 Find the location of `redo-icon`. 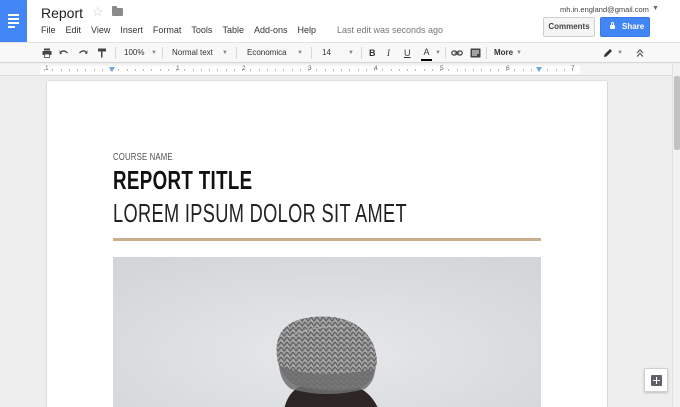

redo-icon is located at coordinates (83, 53).